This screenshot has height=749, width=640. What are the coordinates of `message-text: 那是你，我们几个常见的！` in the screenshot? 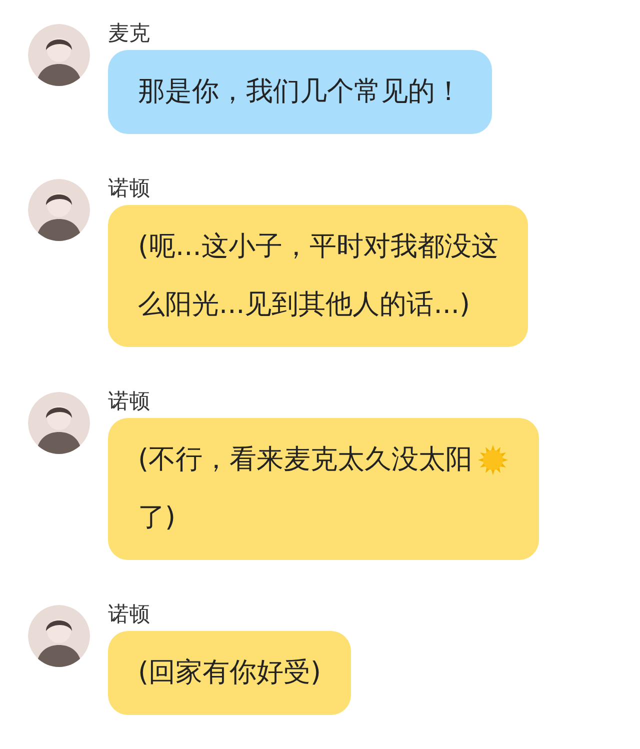 It's located at (300, 92).